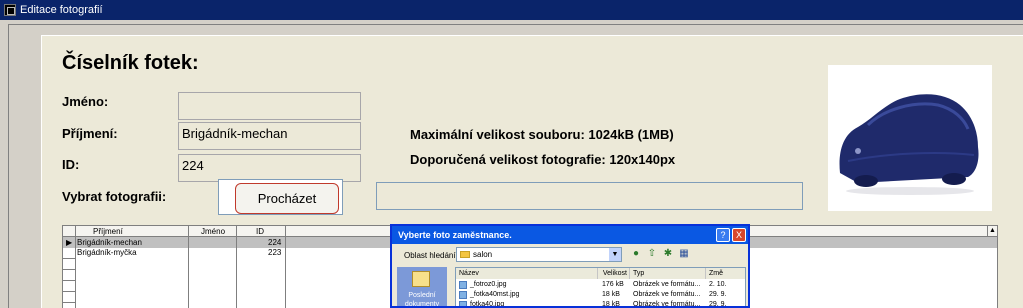 The height and width of the screenshot is (308, 1023). Describe the element at coordinates (421, 279) in the screenshot. I see `recent-documents-icon` at that location.